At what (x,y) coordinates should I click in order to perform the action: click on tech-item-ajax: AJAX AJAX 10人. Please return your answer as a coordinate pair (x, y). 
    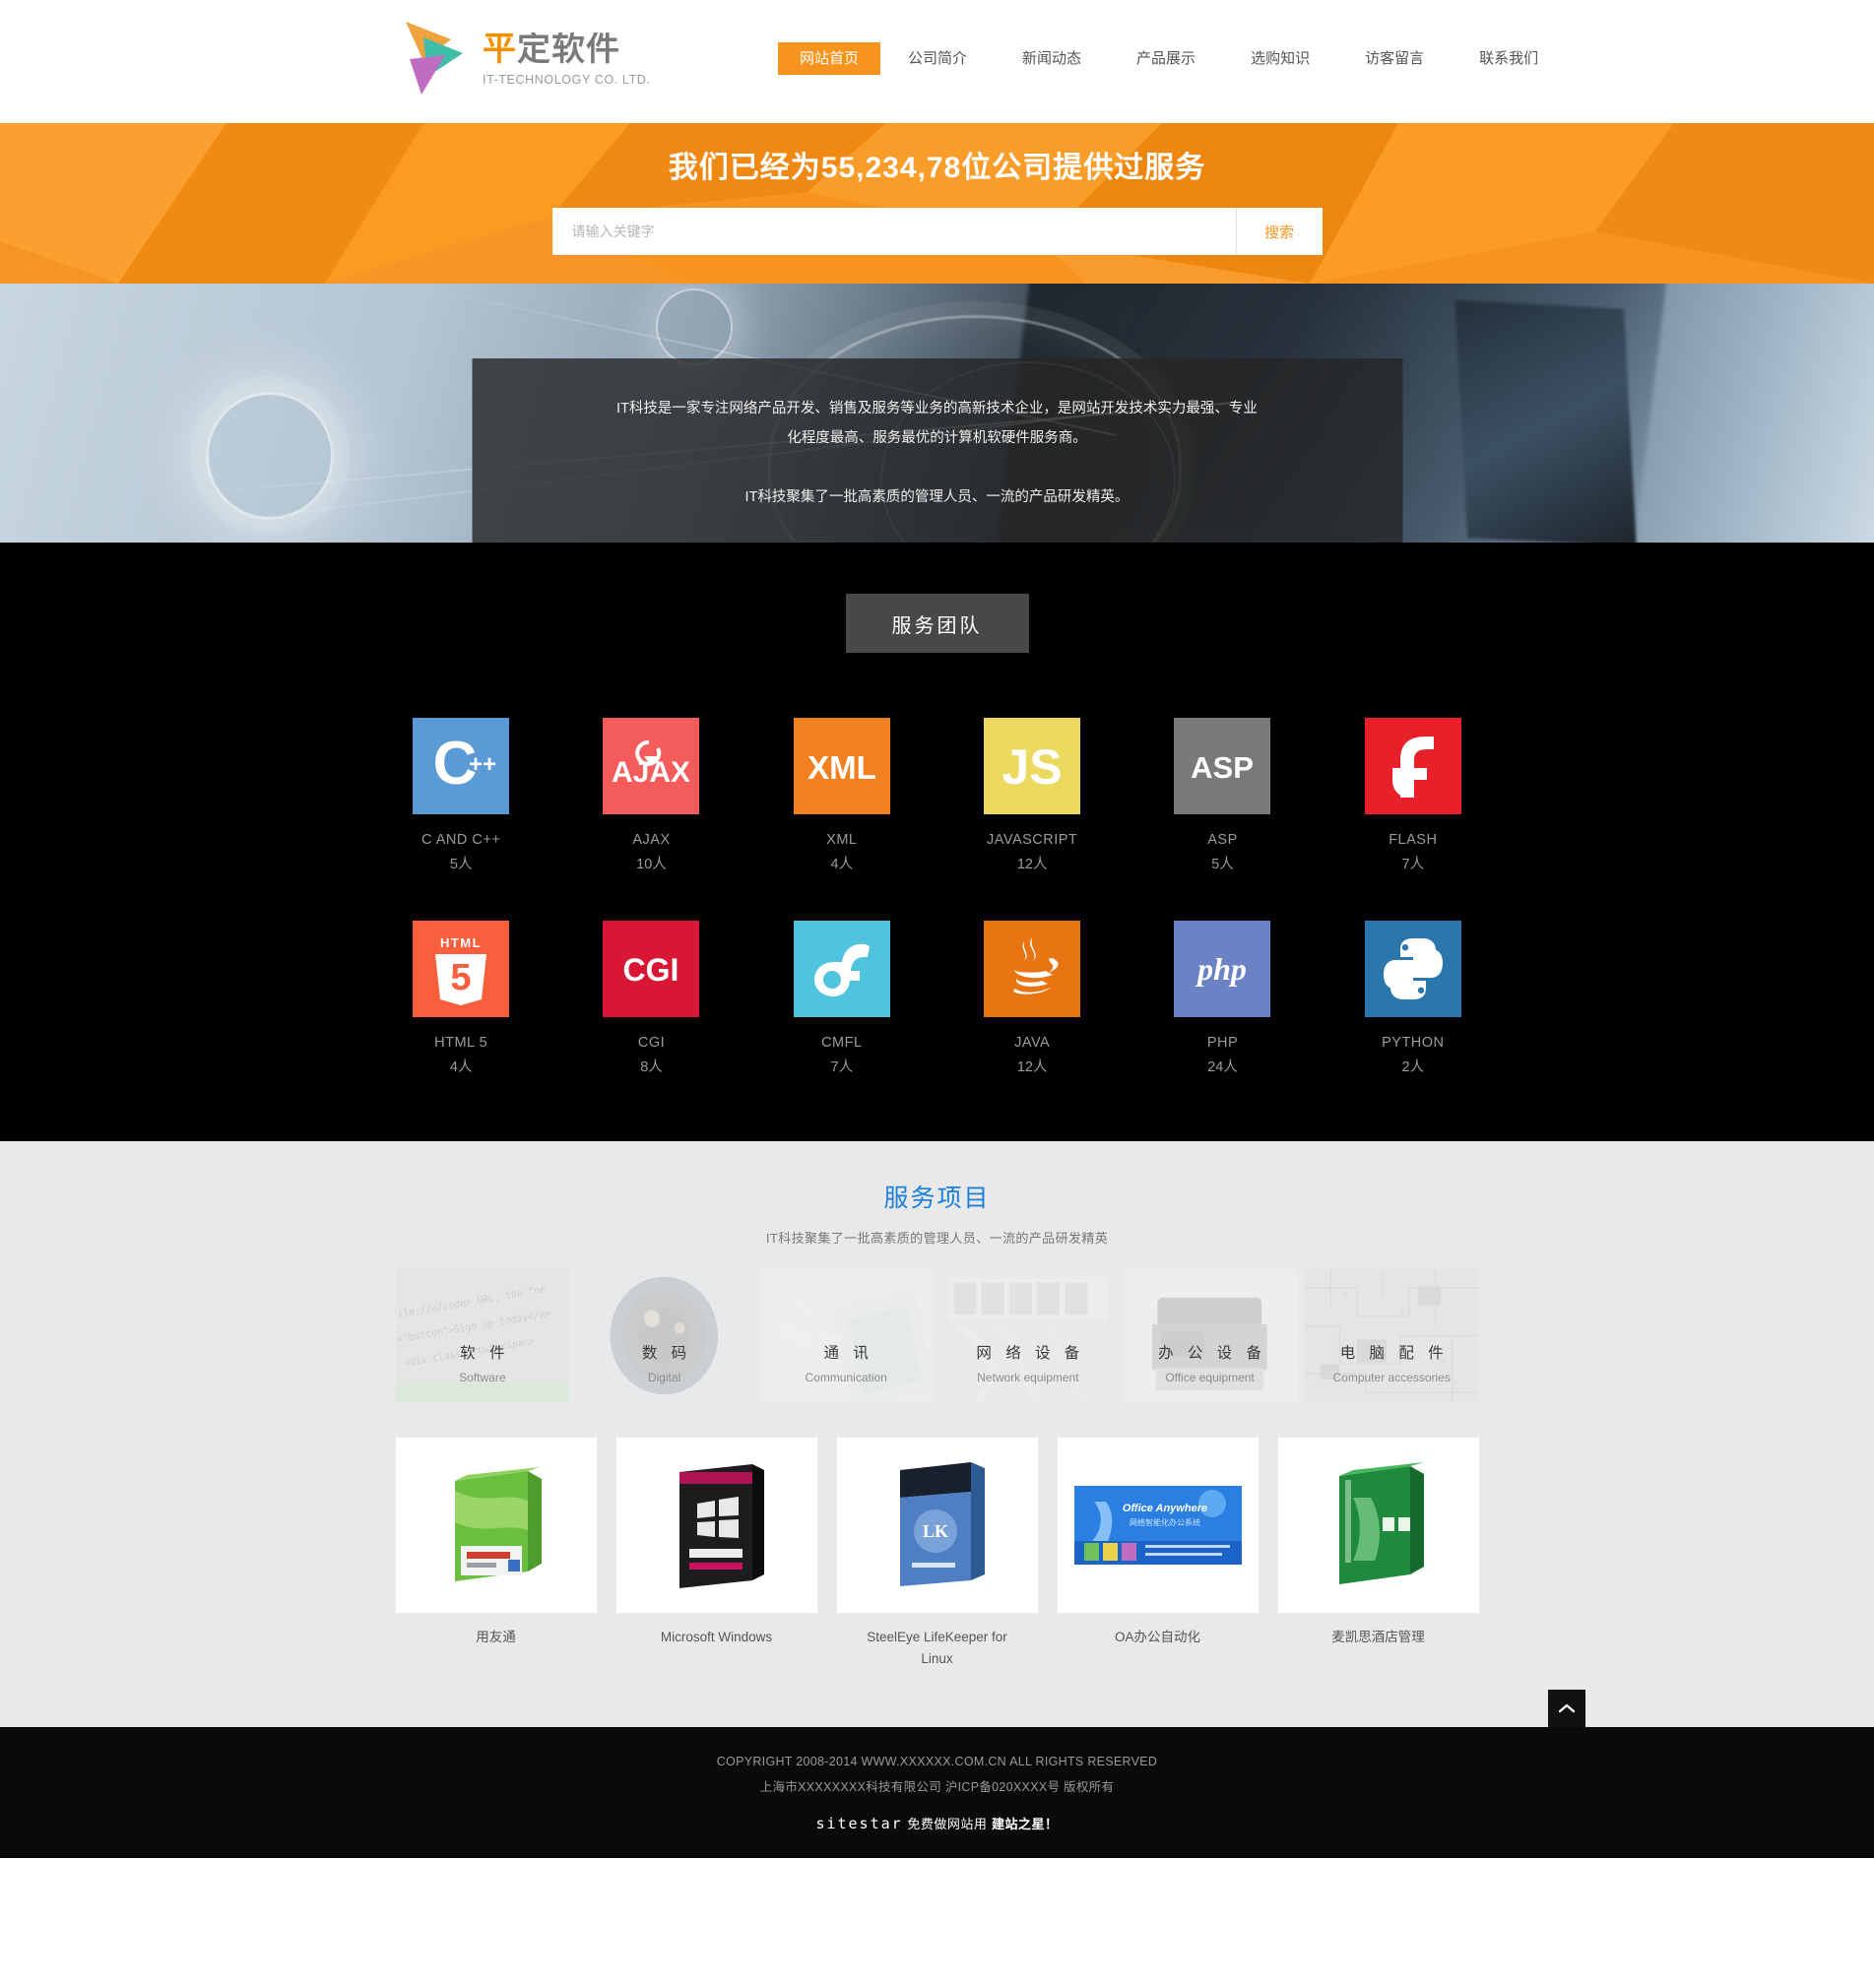
    Looking at the image, I should click on (651, 796).